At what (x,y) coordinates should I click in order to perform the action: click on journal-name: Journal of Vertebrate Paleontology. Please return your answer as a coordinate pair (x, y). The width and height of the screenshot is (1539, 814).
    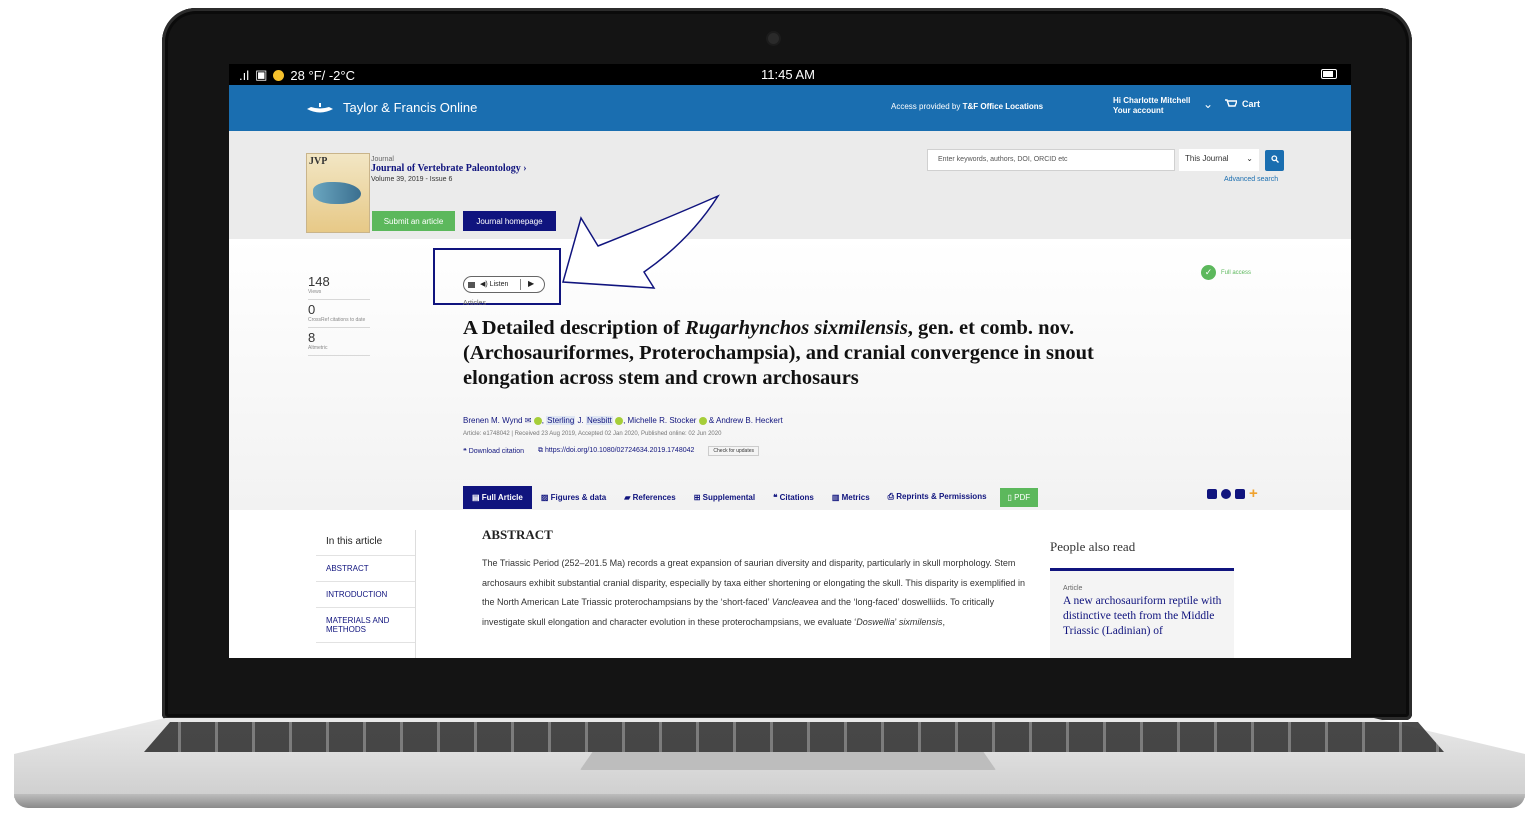
    Looking at the image, I should click on (446, 168).